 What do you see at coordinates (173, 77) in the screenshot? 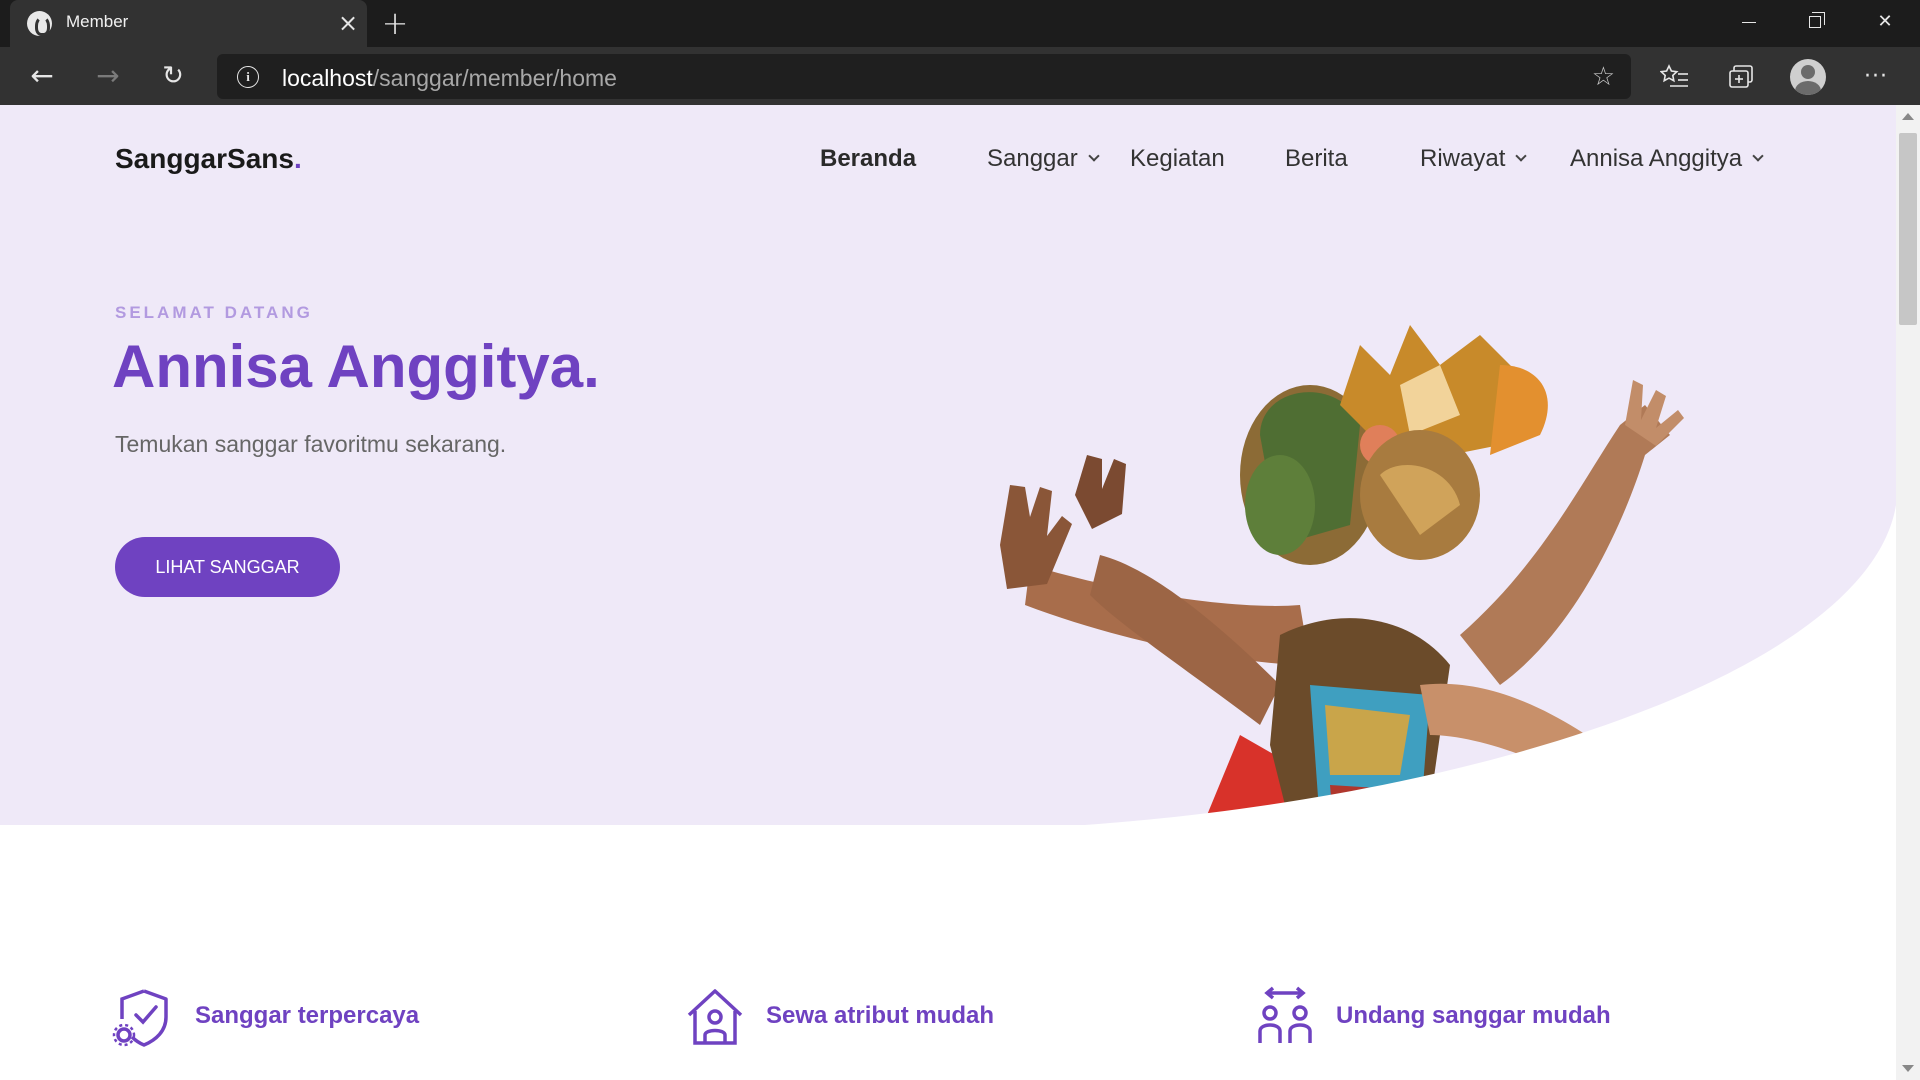
I see `reload-button: ↻` at bounding box center [173, 77].